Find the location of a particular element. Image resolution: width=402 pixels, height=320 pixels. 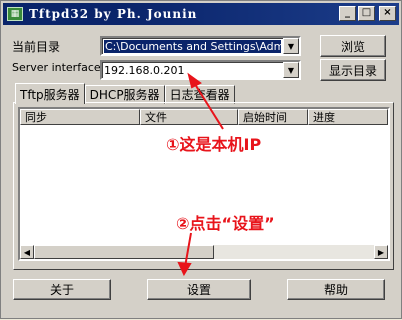

scroll-track is located at coordinates (204, 252).